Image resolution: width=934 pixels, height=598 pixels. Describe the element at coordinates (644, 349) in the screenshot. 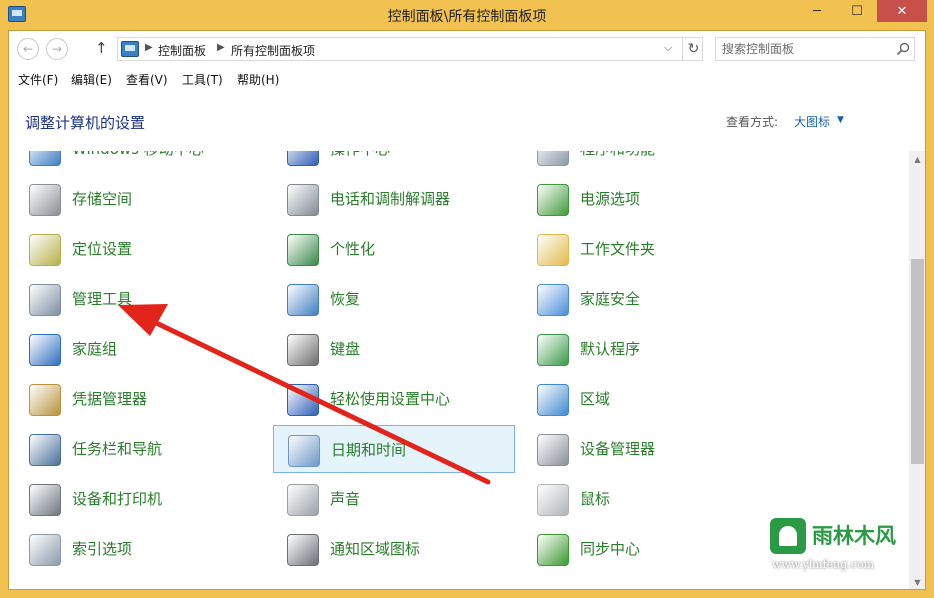

I see `control-panel-item: 默认程序` at that location.